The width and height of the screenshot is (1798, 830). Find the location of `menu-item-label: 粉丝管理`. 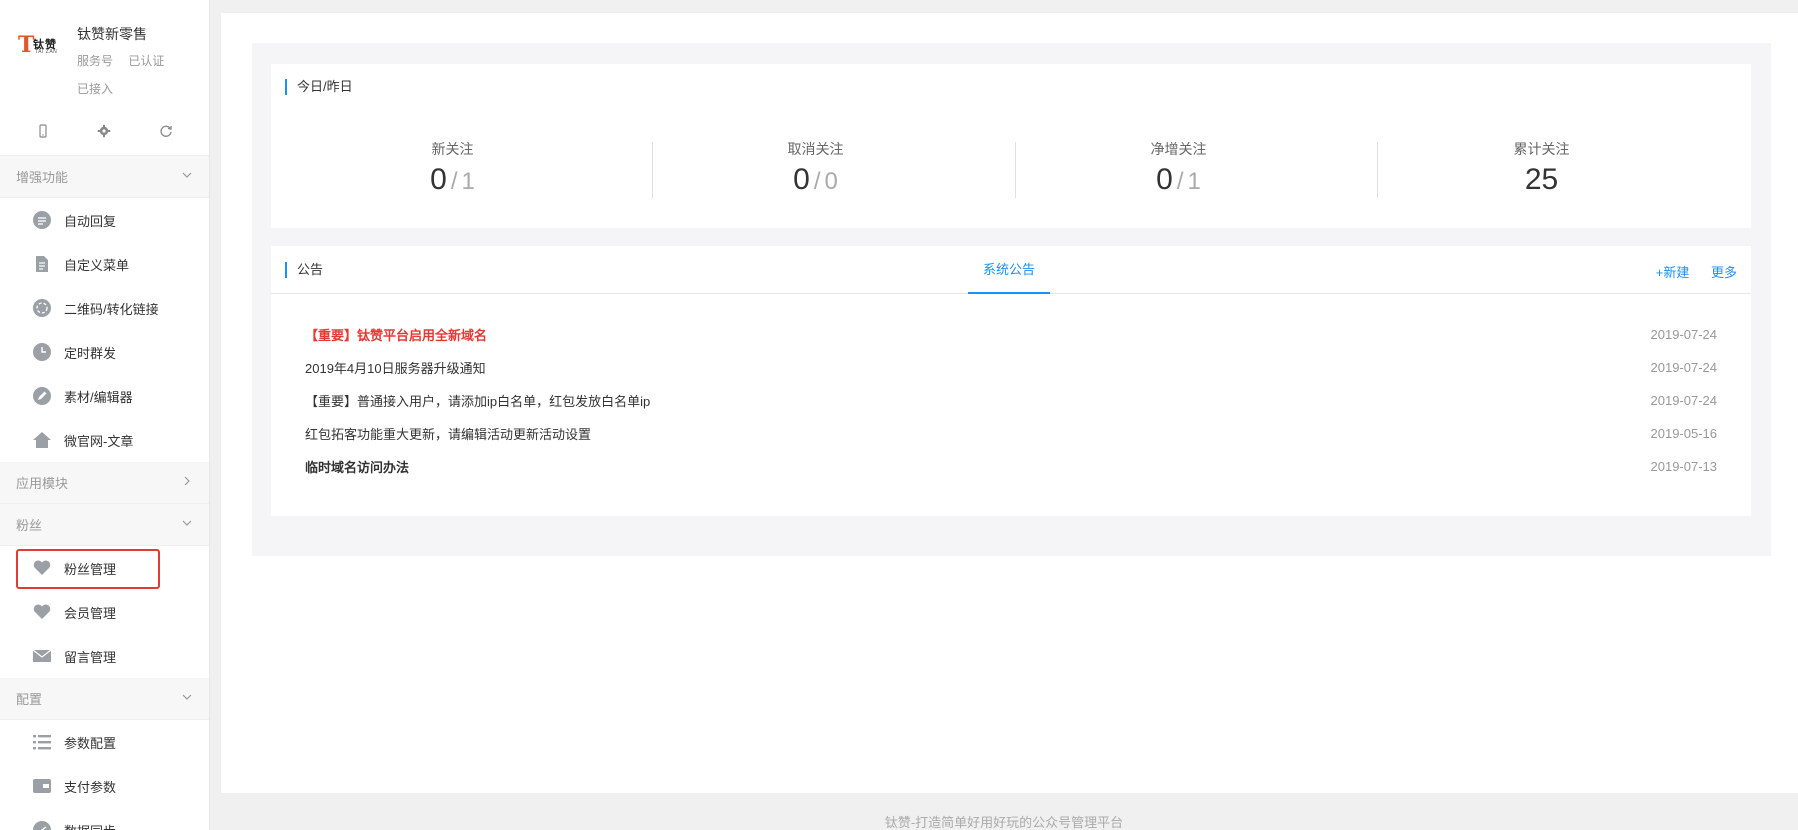

menu-item-label: 粉丝管理 is located at coordinates (90, 569).